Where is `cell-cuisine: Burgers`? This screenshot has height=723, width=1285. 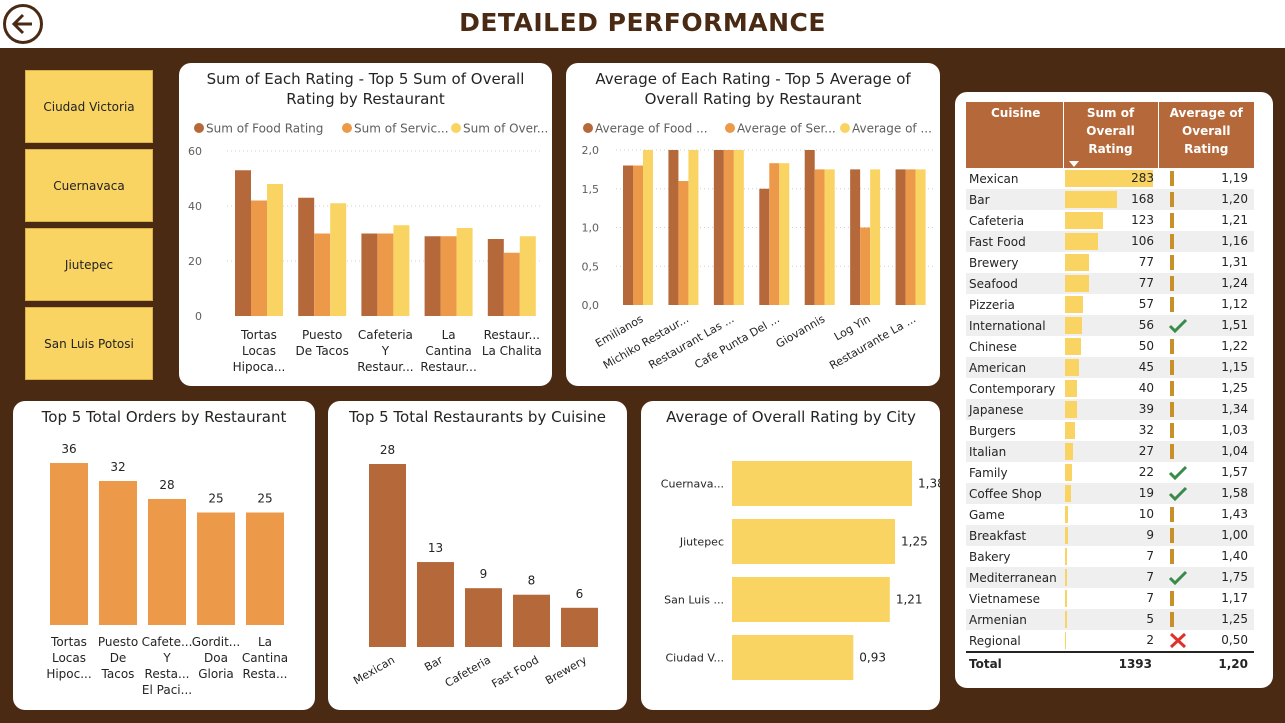
cell-cuisine: Burgers is located at coordinates (992, 430).